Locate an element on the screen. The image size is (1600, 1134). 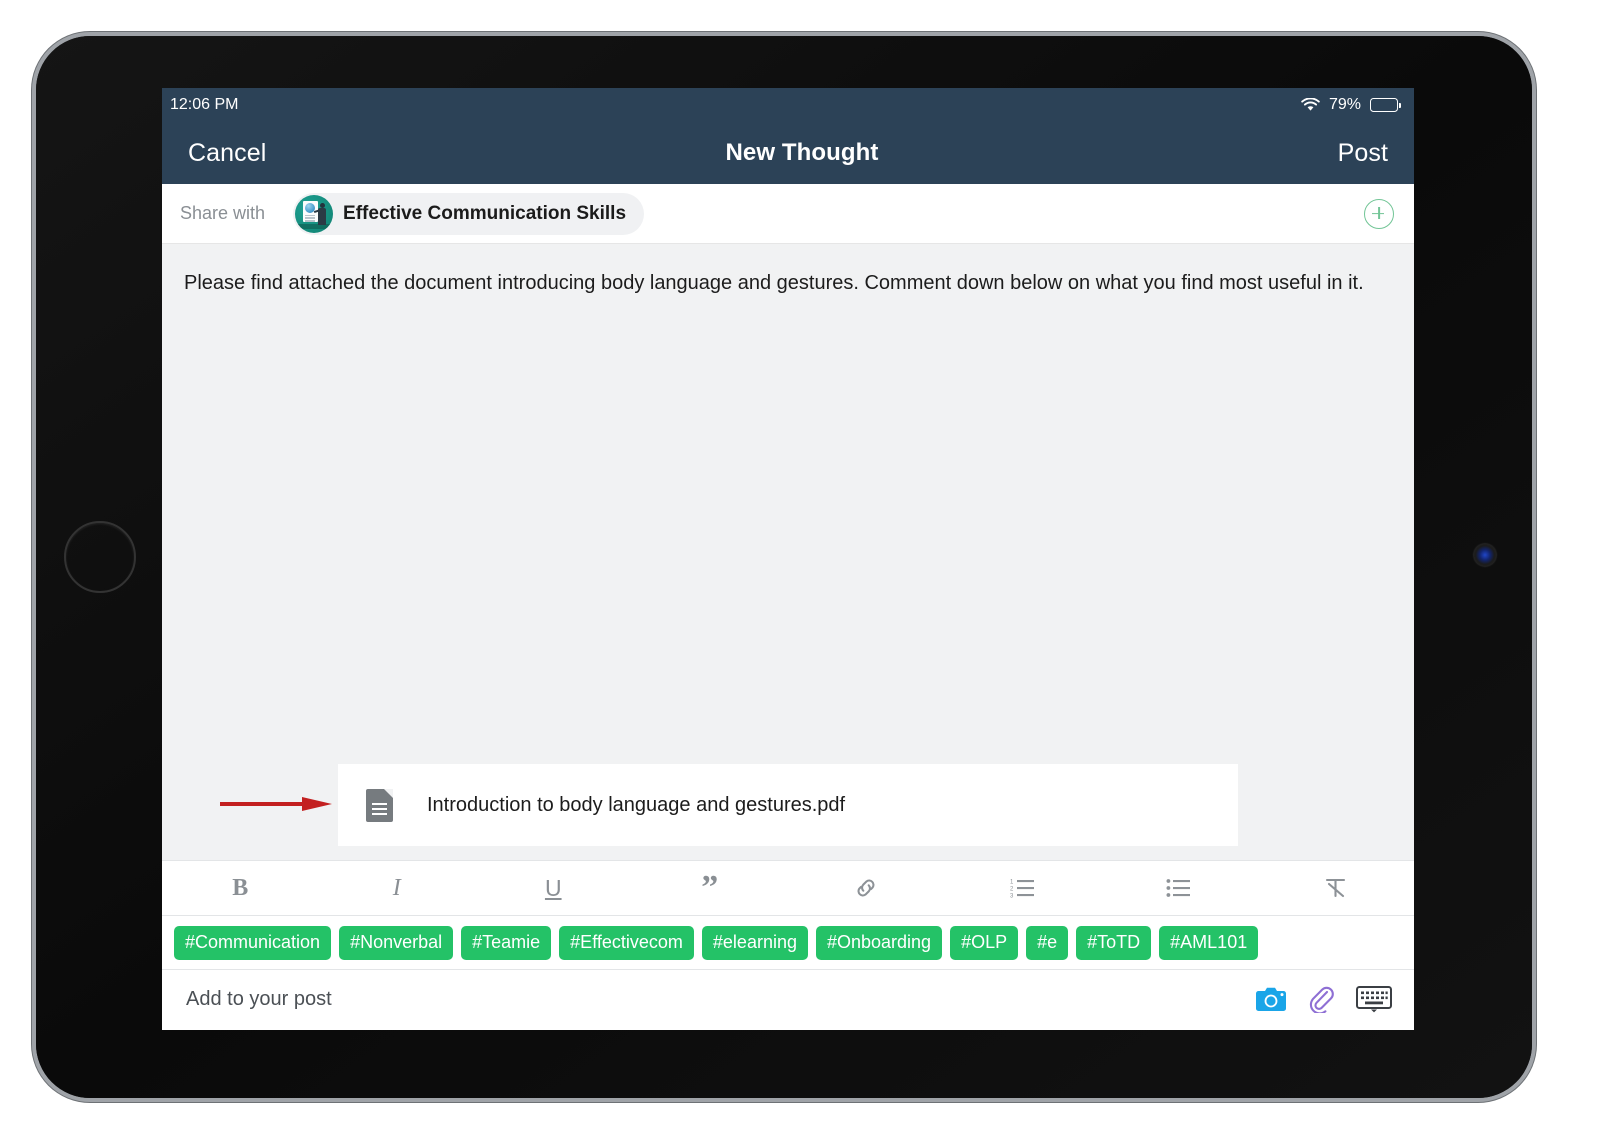
bullet-list-button is located at coordinates (1179, 888).